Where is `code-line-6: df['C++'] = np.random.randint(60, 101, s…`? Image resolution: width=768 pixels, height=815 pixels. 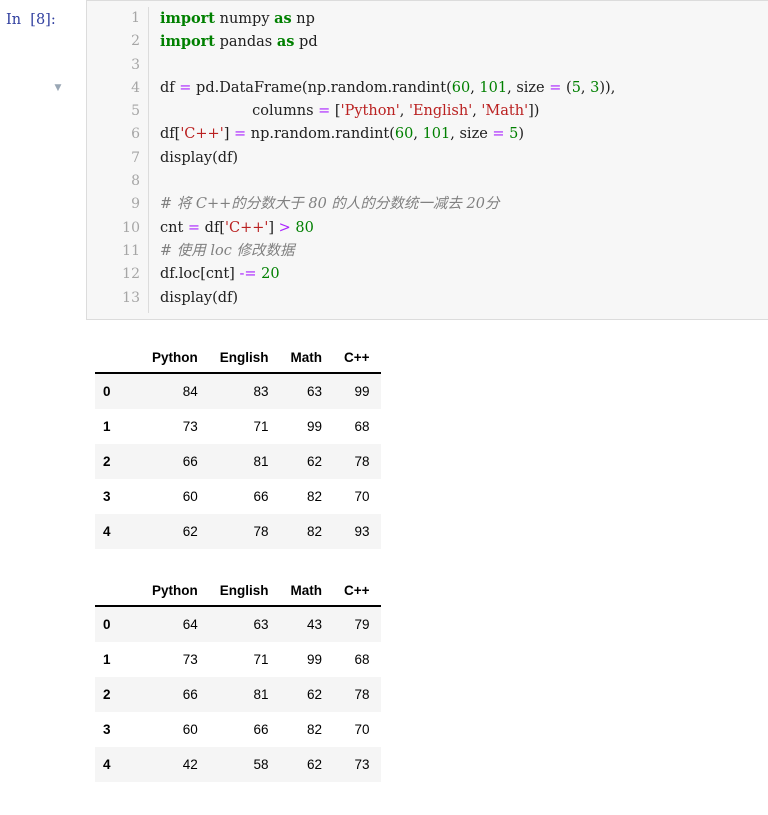
code-line-6: df['C++'] = np.random.randint(60, 101, s… is located at coordinates (464, 134).